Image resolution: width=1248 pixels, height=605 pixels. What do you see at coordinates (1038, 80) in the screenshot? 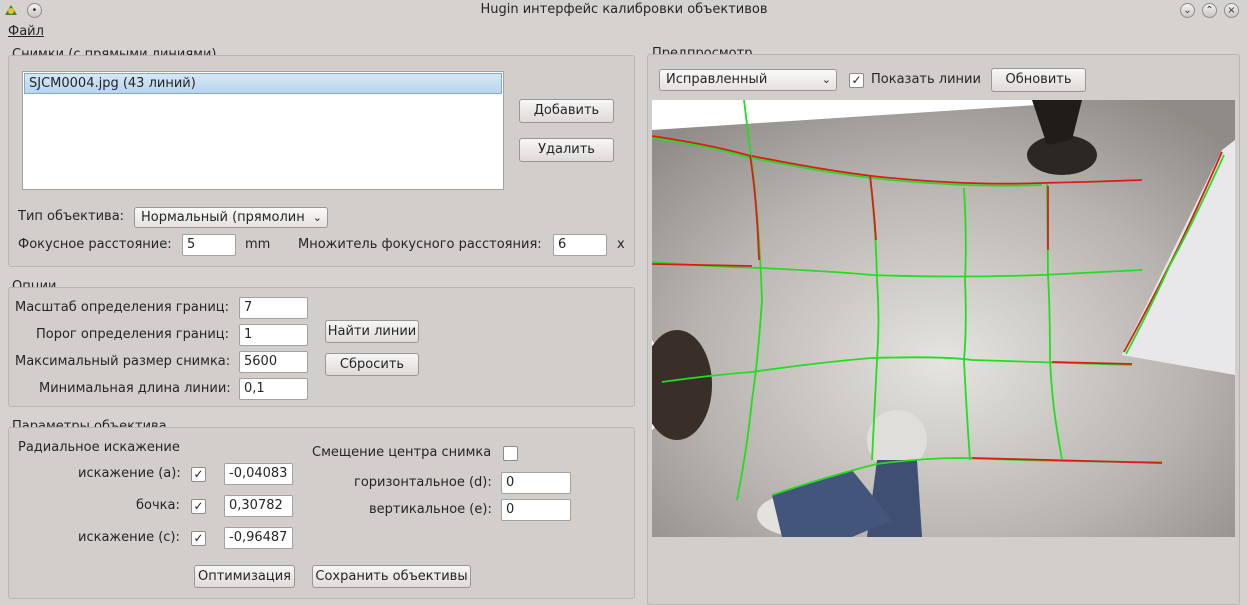
I see `refresh-button: Обновить` at bounding box center [1038, 80].